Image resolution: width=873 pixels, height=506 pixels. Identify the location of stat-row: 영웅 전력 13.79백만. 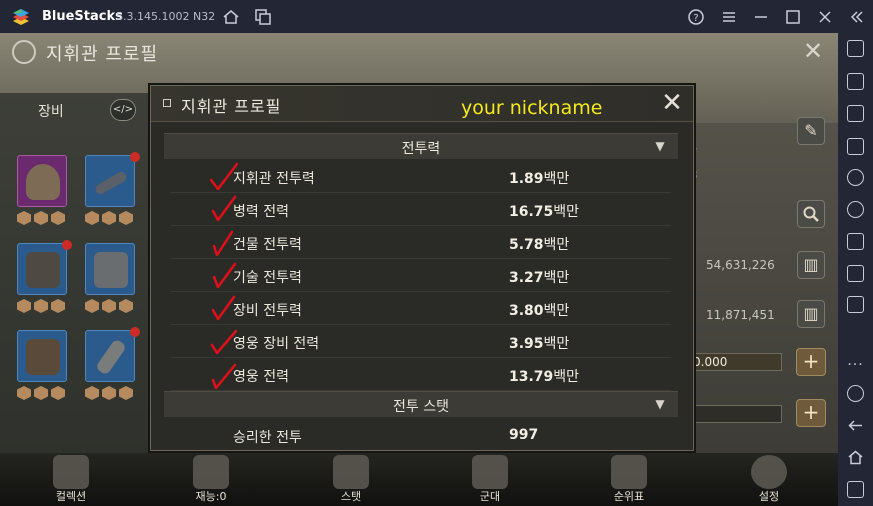
(421, 374).